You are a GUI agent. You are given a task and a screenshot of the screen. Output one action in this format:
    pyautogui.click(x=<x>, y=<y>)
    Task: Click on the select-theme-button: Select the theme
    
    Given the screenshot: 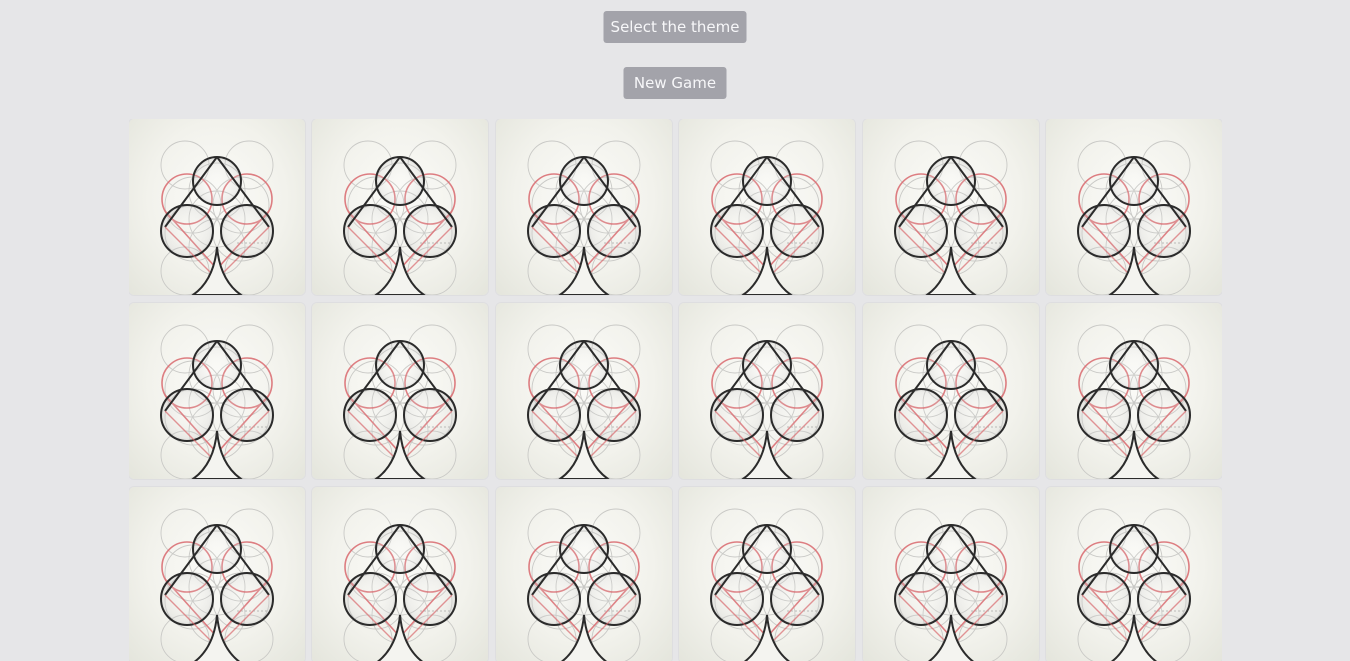 What is the action you would take?
    pyautogui.click(x=675, y=27)
    